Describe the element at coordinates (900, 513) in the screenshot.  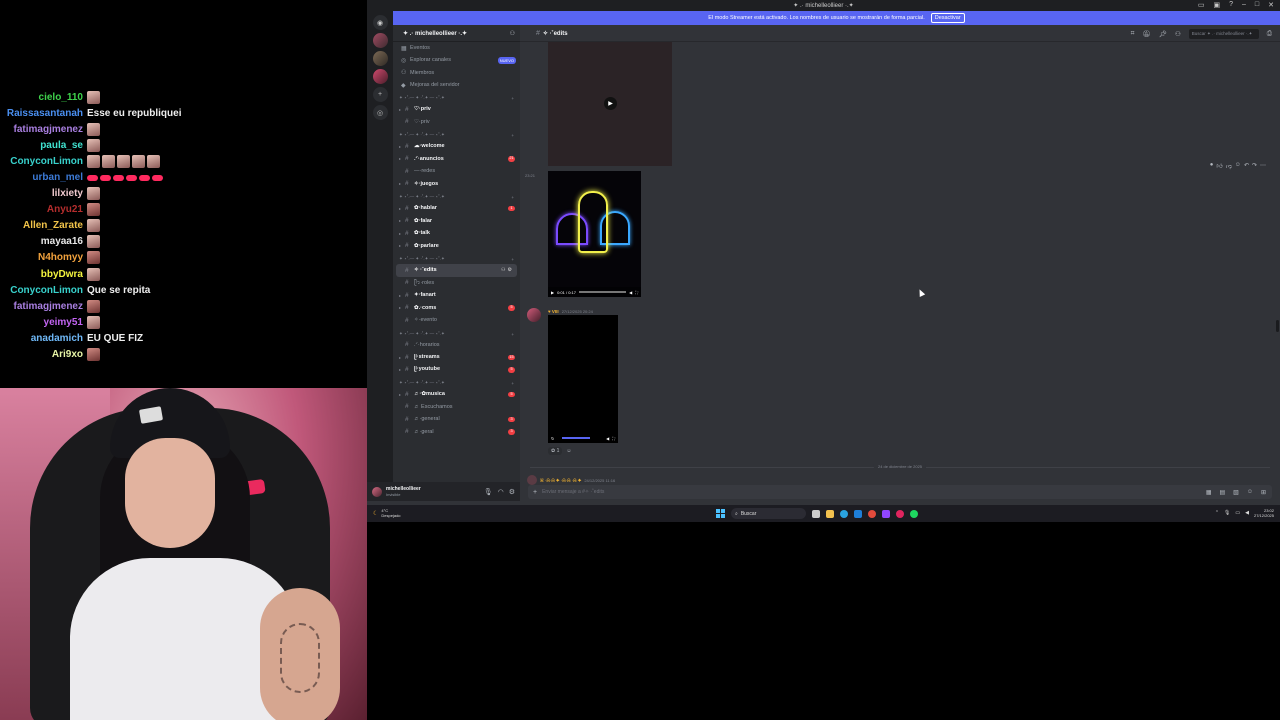
I see `obs-icon` at that location.